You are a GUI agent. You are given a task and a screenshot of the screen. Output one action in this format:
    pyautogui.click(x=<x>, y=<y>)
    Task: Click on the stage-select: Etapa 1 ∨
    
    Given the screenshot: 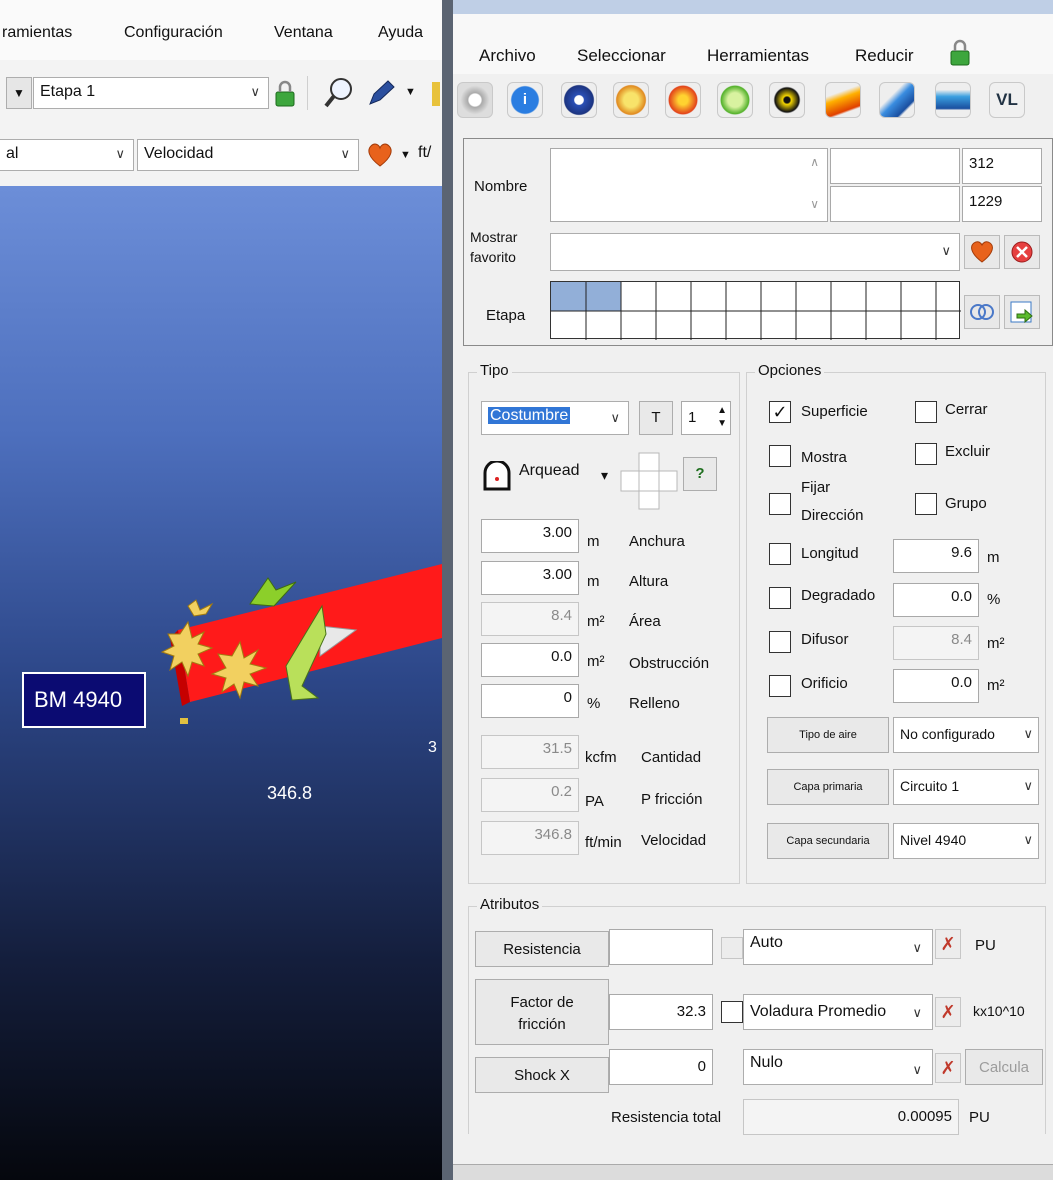 What is the action you would take?
    pyautogui.click(x=151, y=93)
    